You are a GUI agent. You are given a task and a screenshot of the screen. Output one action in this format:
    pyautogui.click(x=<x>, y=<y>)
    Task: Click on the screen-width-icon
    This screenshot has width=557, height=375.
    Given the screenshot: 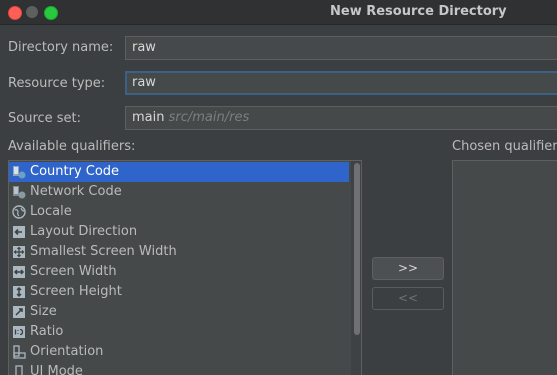 What is the action you would take?
    pyautogui.click(x=19, y=272)
    